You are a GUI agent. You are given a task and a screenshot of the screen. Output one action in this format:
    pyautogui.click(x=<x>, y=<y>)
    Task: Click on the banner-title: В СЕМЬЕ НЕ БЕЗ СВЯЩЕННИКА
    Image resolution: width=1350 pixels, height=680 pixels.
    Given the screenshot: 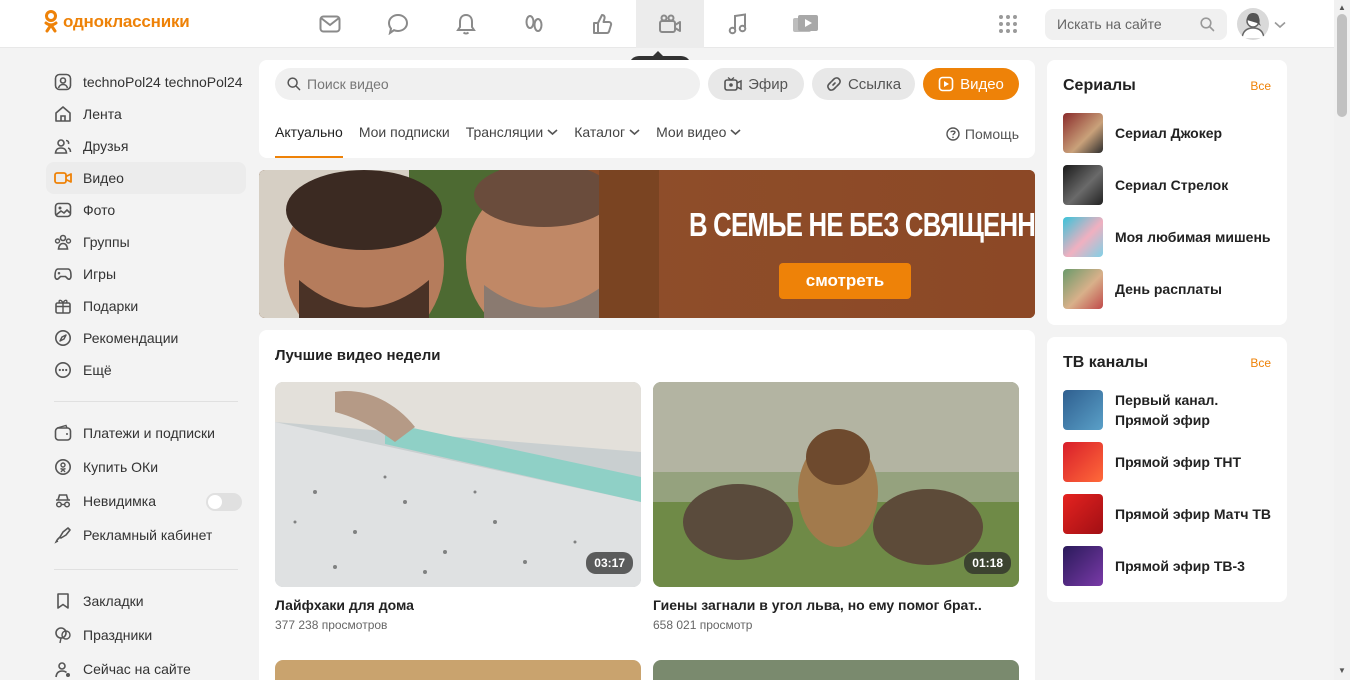 What is the action you would take?
    pyautogui.click(x=862, y=224)
    